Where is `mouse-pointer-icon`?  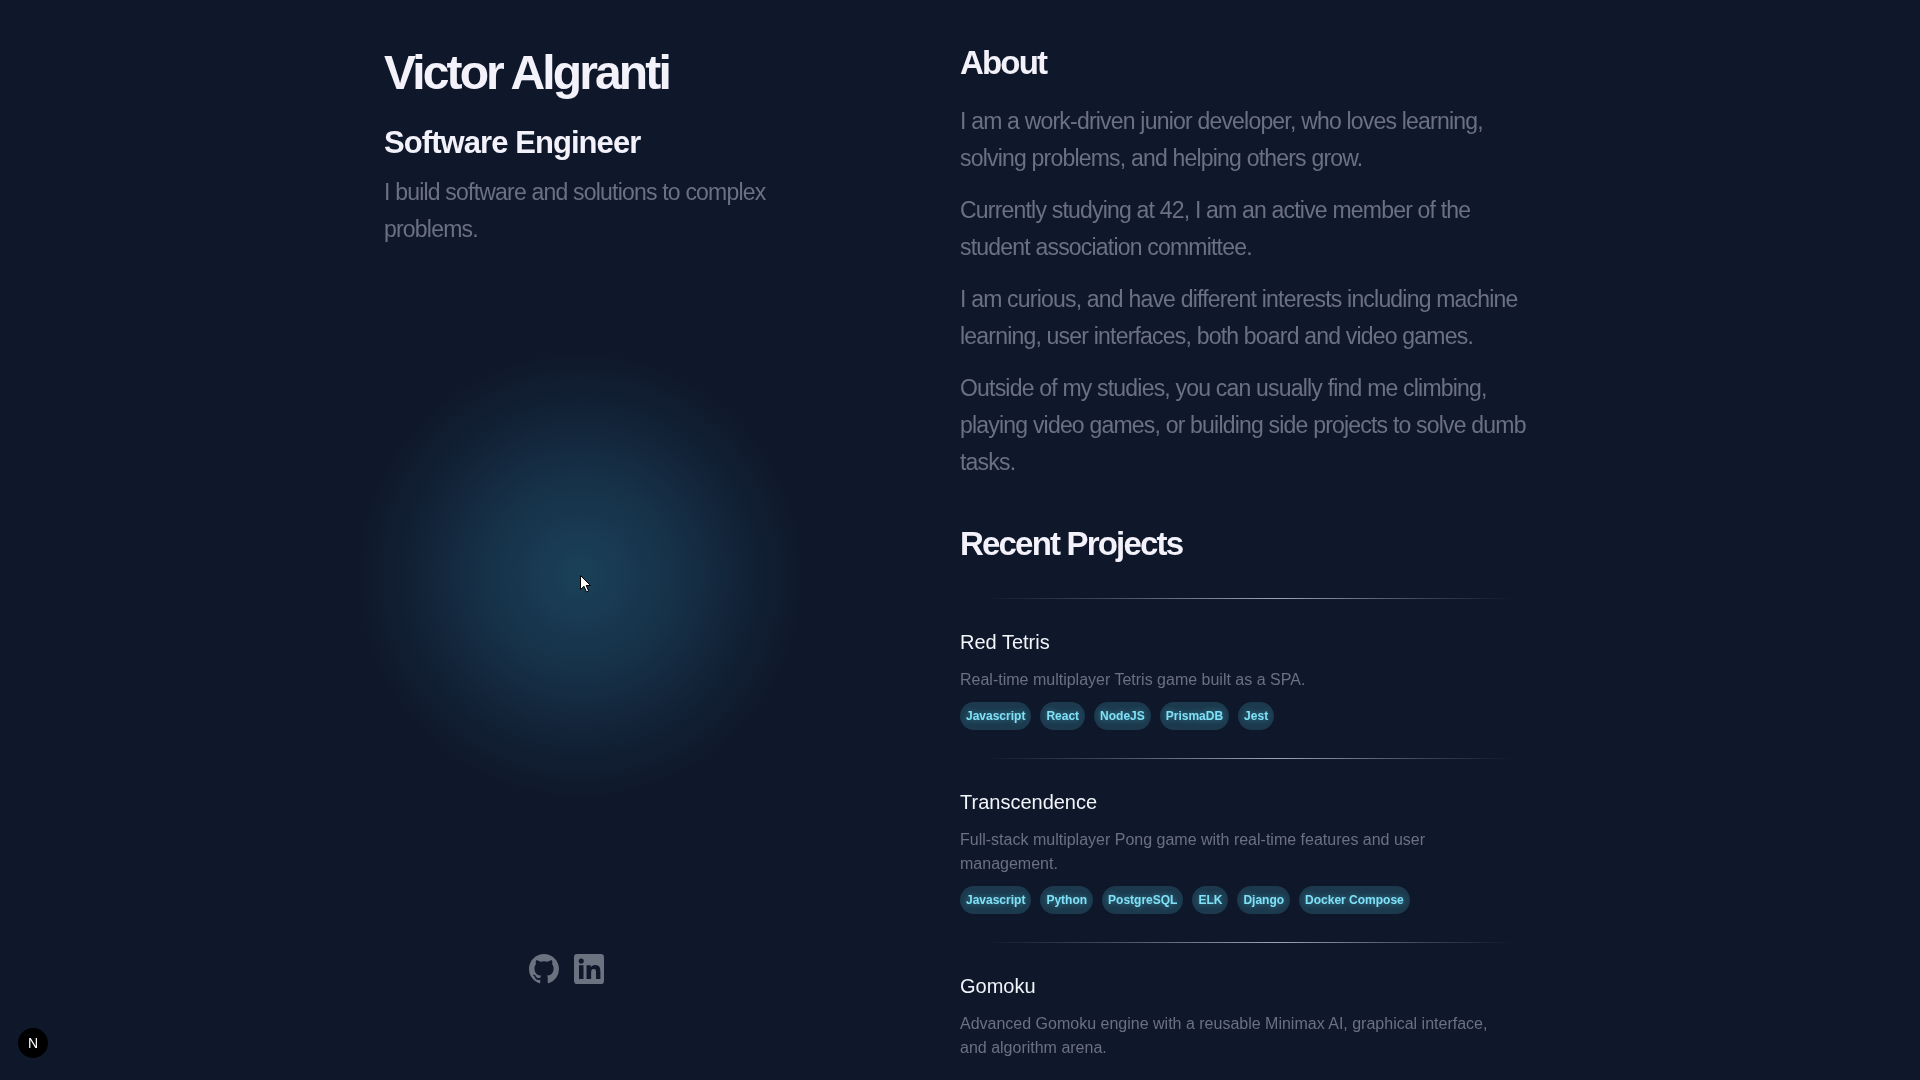
mouse-pointer-icon is located at coordinates (585, 584).